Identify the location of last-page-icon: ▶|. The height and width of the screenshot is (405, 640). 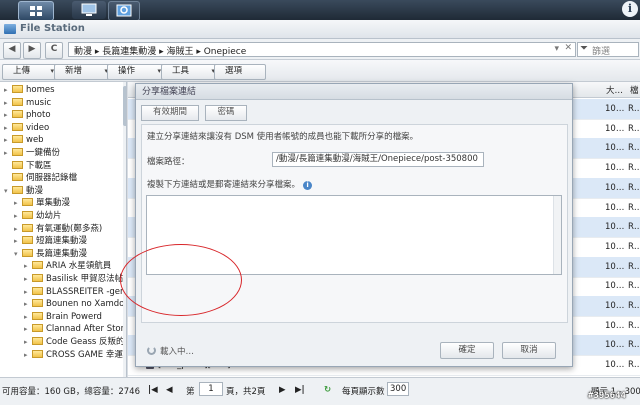
(300, 390).